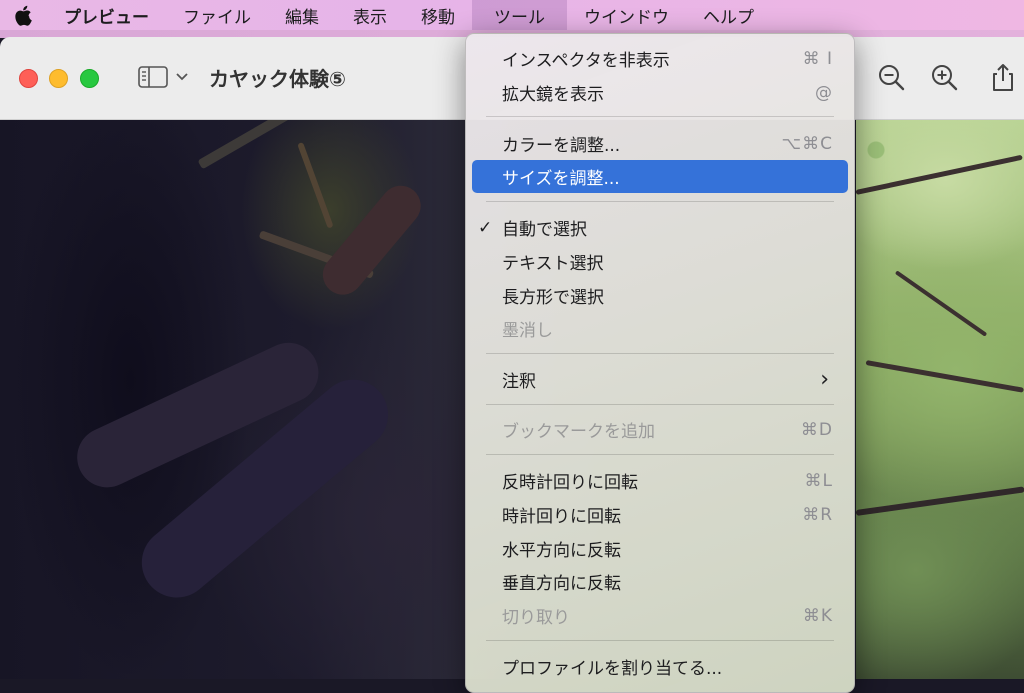 This screenshot has width=1024, height=693. Describe the element at coordinates (660, 548) in the screenshot. I see `menu-item-flip-horizontal: 水平方向に反転` at that location.